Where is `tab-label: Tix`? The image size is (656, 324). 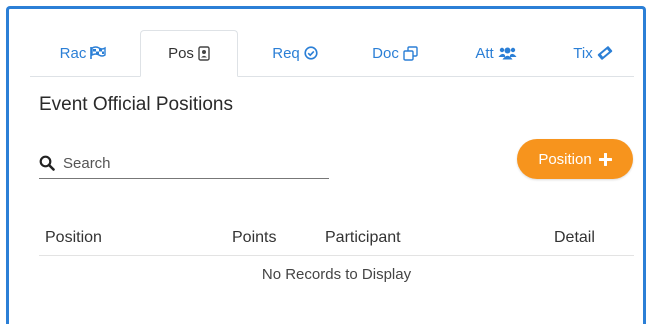 tab-label: Tix is located at coordinates (583, 53).